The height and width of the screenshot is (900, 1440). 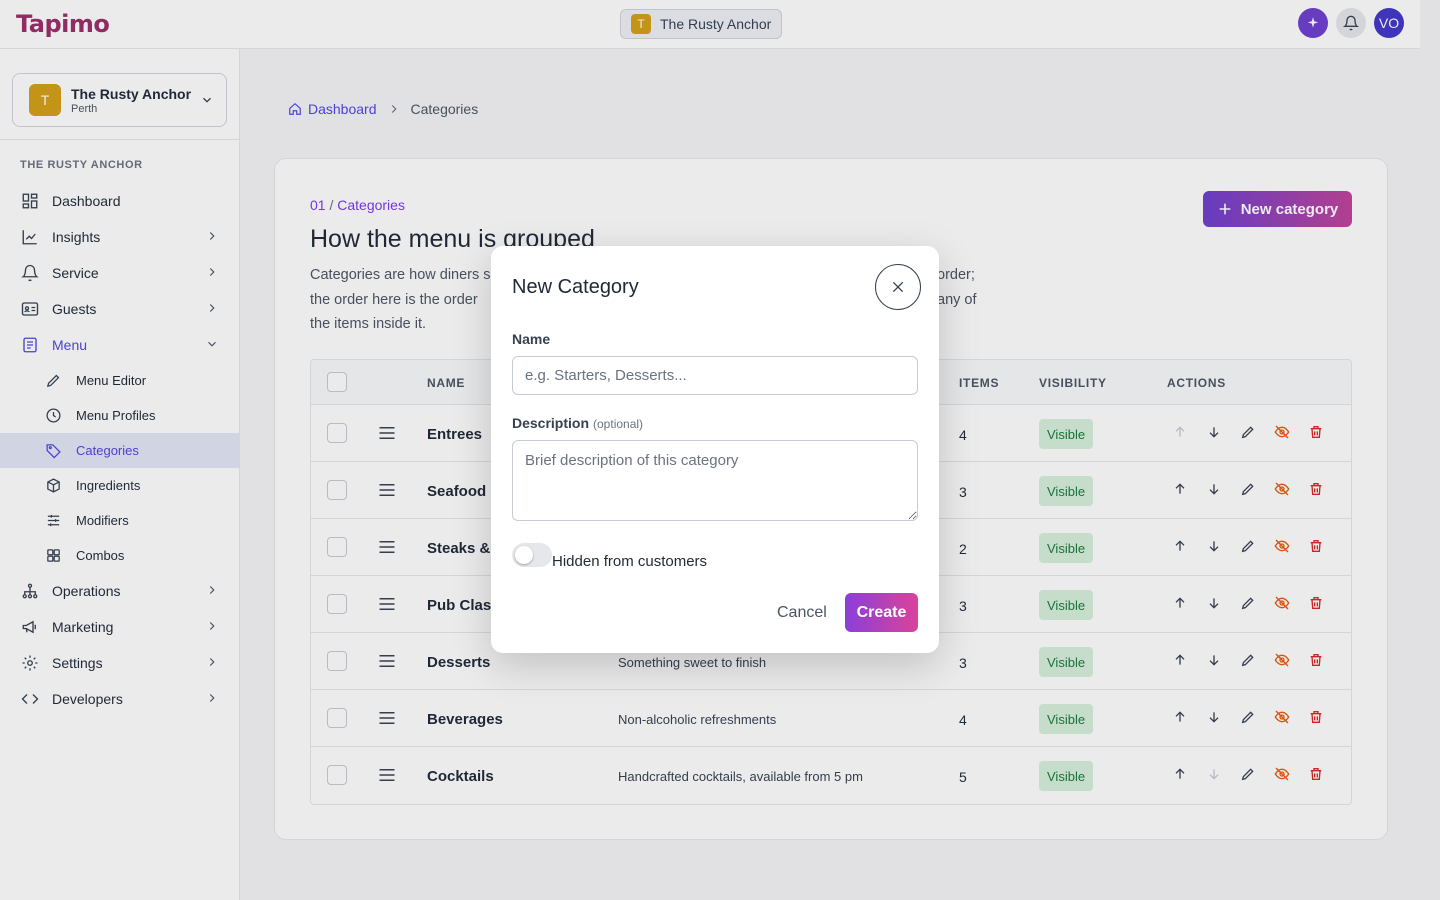 I want to click on category-name-input, so click(x=715, y=375).